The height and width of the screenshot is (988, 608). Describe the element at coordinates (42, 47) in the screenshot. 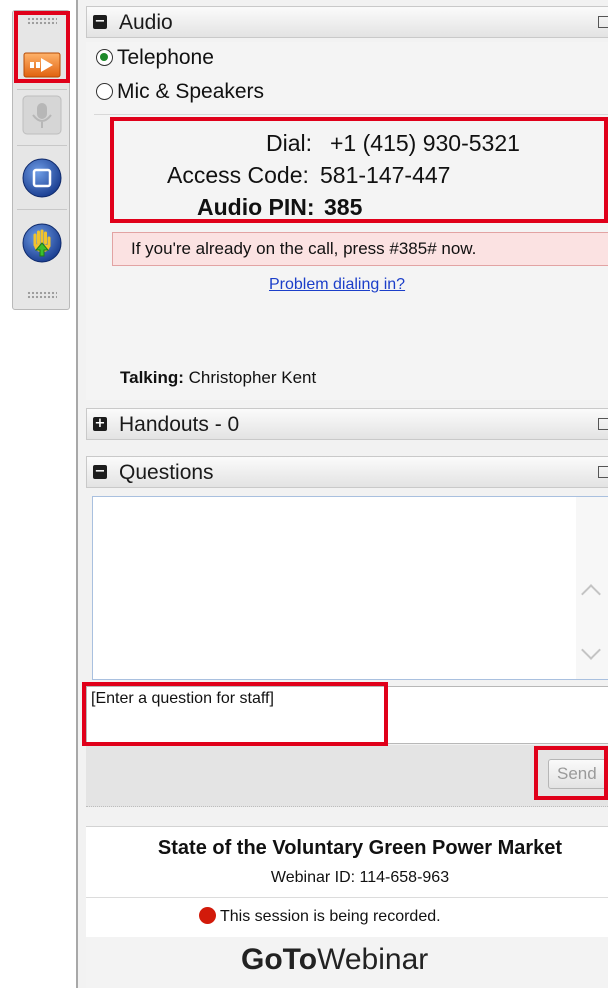

I see `highlight-box-arrow` at that location.